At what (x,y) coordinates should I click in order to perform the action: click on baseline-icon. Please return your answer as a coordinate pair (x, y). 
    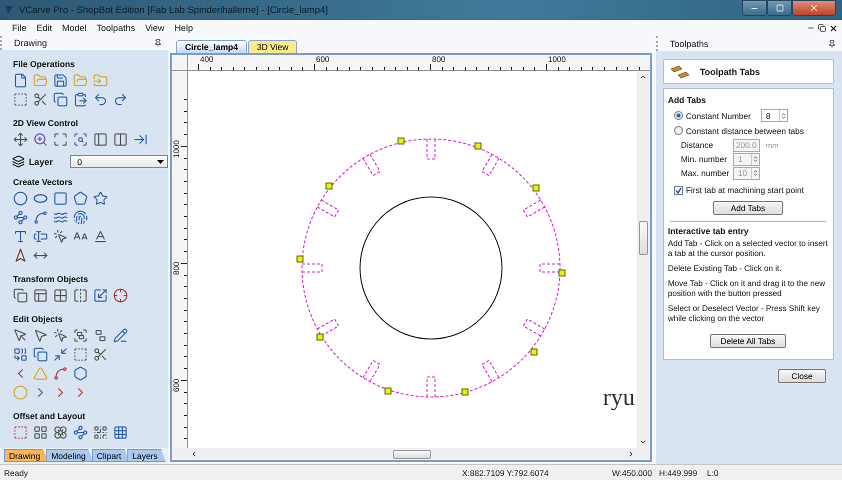
    Looking at the image, I should click on (100, 236).